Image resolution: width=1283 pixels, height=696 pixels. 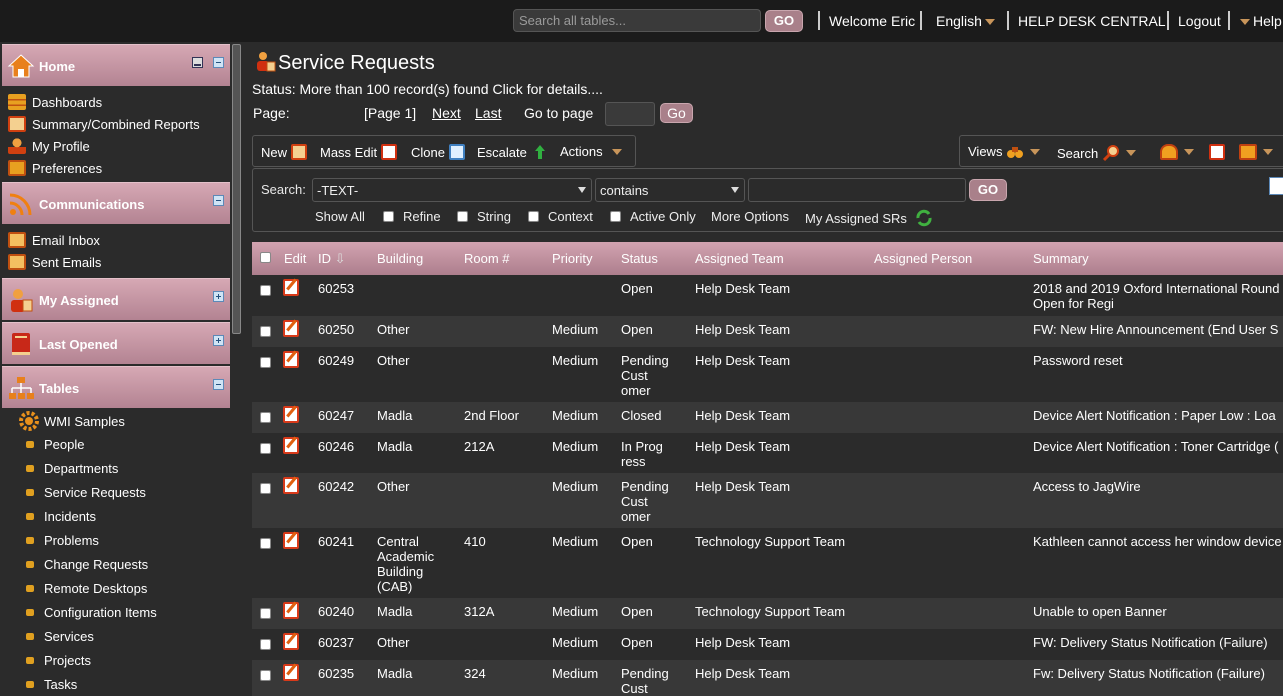 I want to click on context-option: Context, so click(x=560, y=216).